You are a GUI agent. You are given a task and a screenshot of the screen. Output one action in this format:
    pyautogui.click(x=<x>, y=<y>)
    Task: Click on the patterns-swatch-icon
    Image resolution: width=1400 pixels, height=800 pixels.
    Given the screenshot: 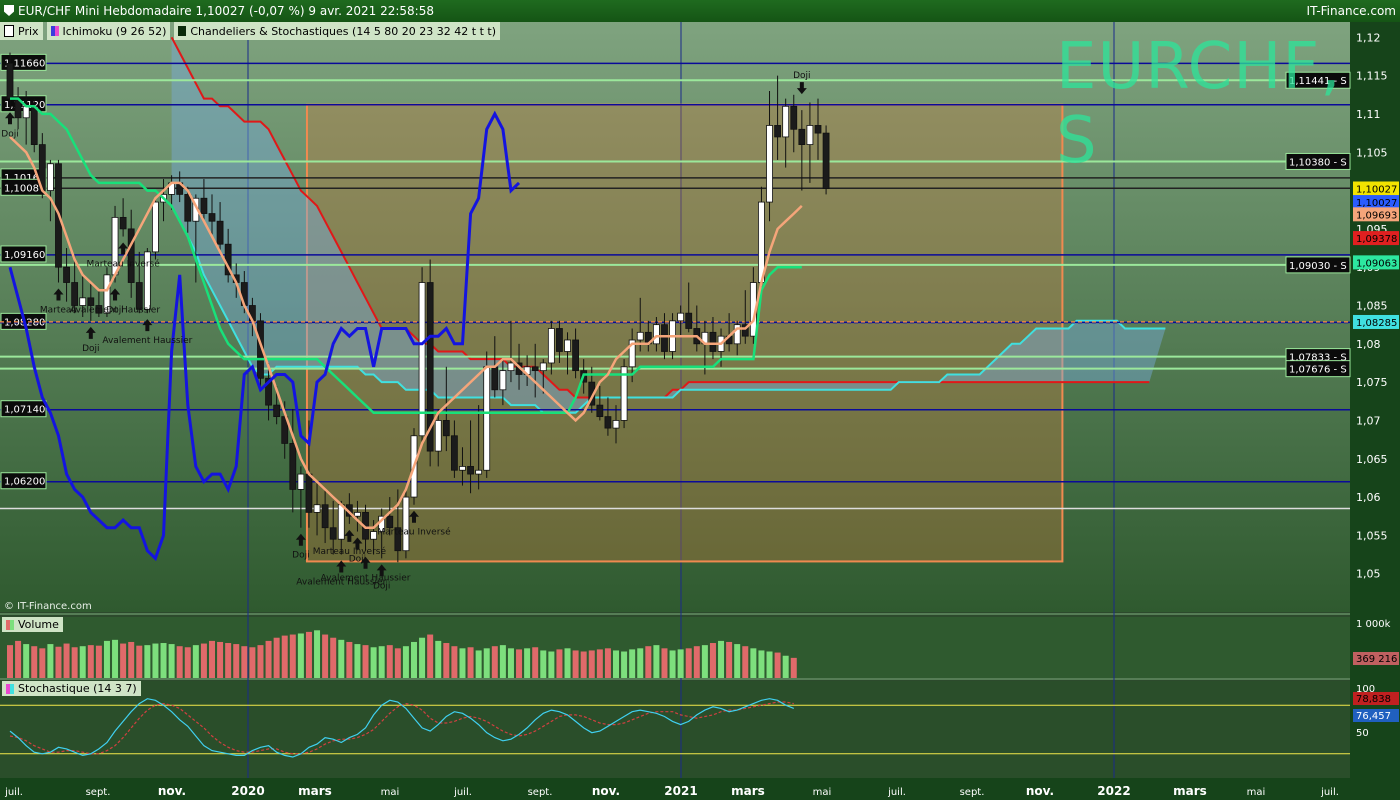 What is the action you would take?
    pyautogui.click(x=182, y=31)
    